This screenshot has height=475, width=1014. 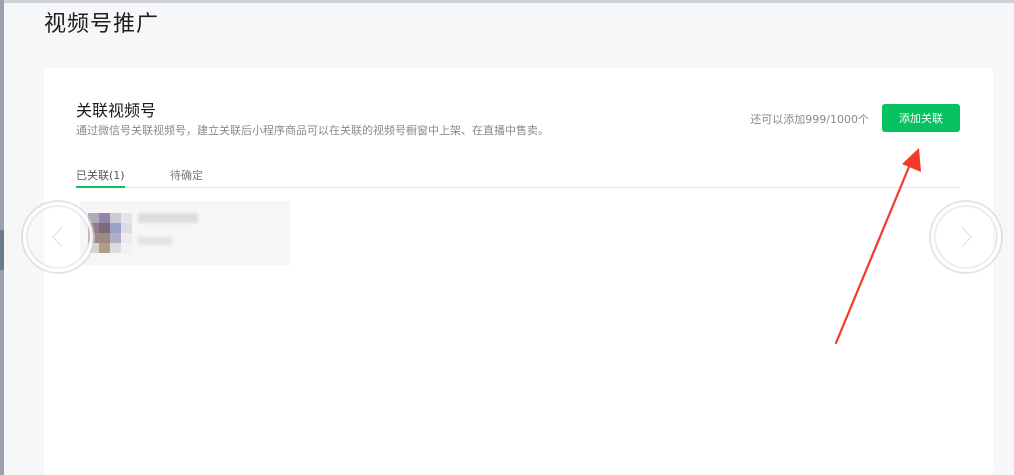 What do you see at coordinates (186, 175) in the screenshot?
I see `tab-pending: 待确定` at bounding box center [186, 175].